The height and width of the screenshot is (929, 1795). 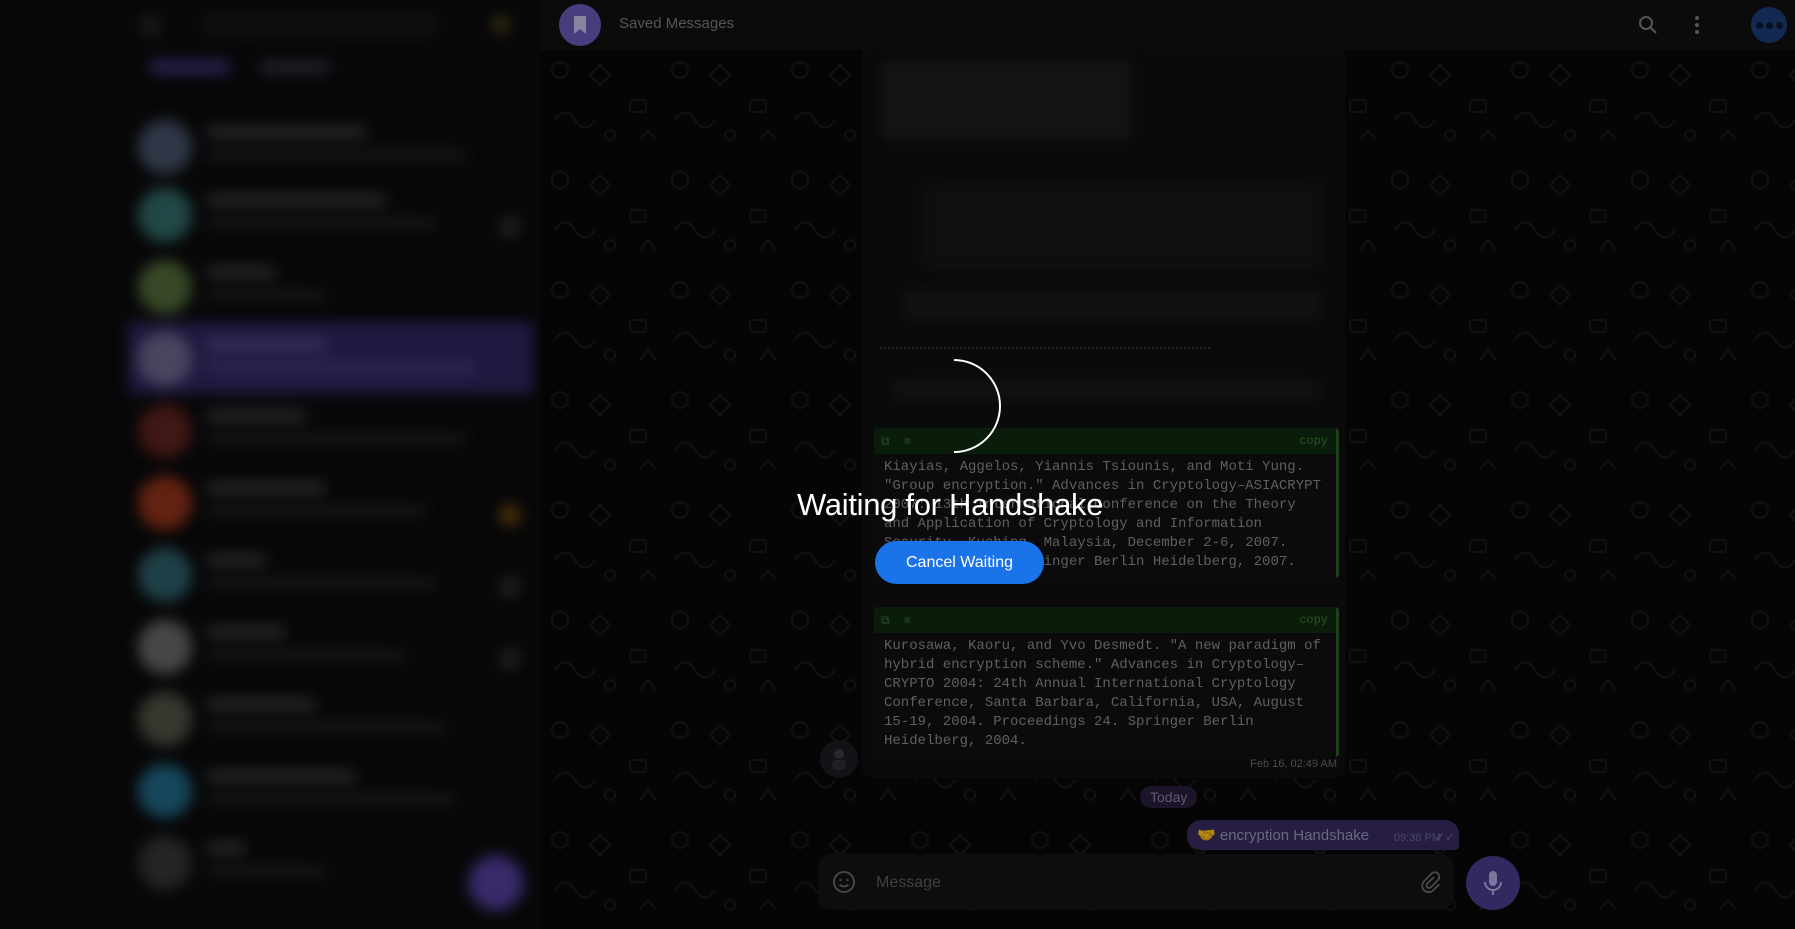 I want to click on loading-spinner-icon, so click(x=977, y=406).